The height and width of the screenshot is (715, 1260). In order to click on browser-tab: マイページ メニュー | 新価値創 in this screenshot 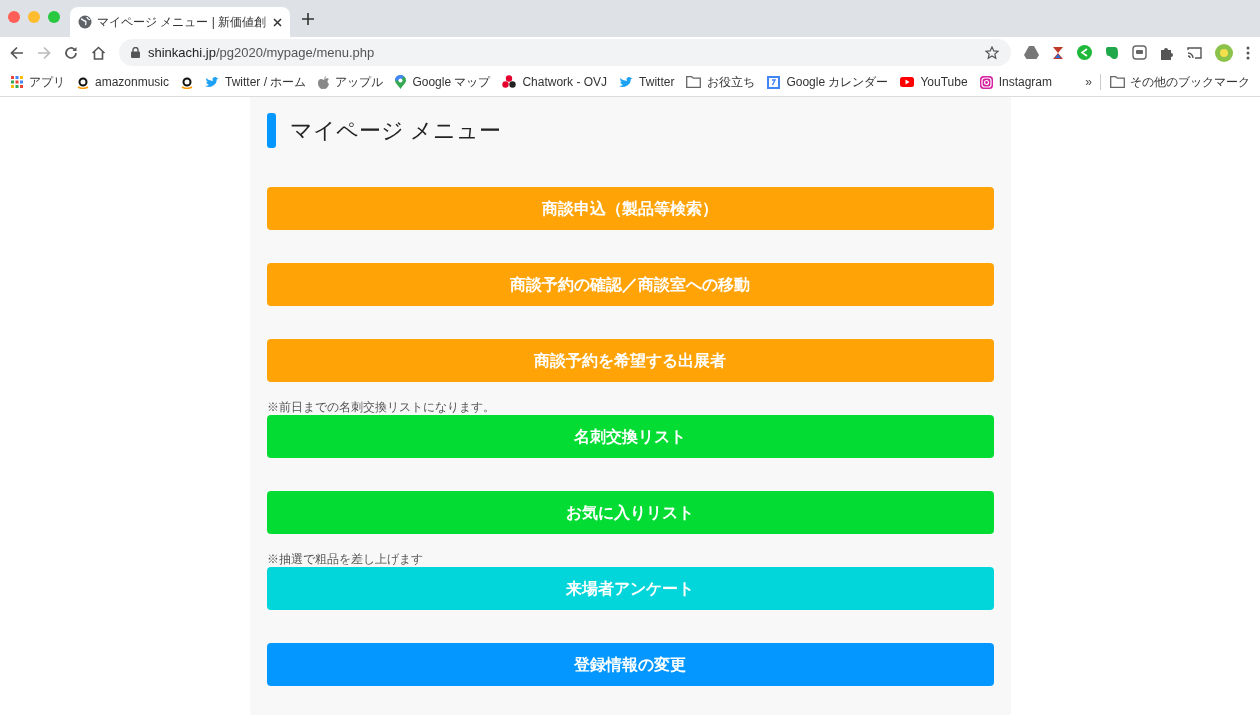, I will do `click(180, 22)`.